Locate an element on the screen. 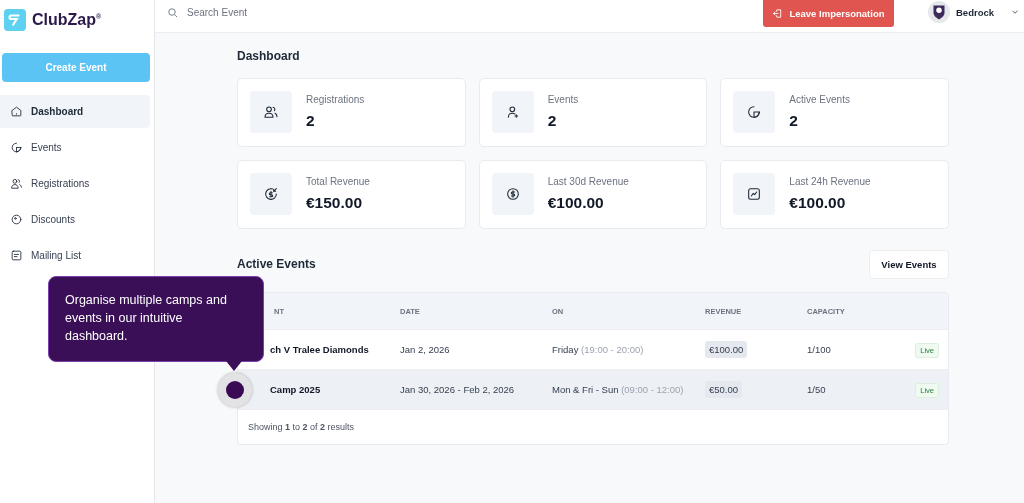 The image size is (1024, 503). event-date: Jan 30, 2026 - Feb 2, 2026 is located at coordinates (457, 389).